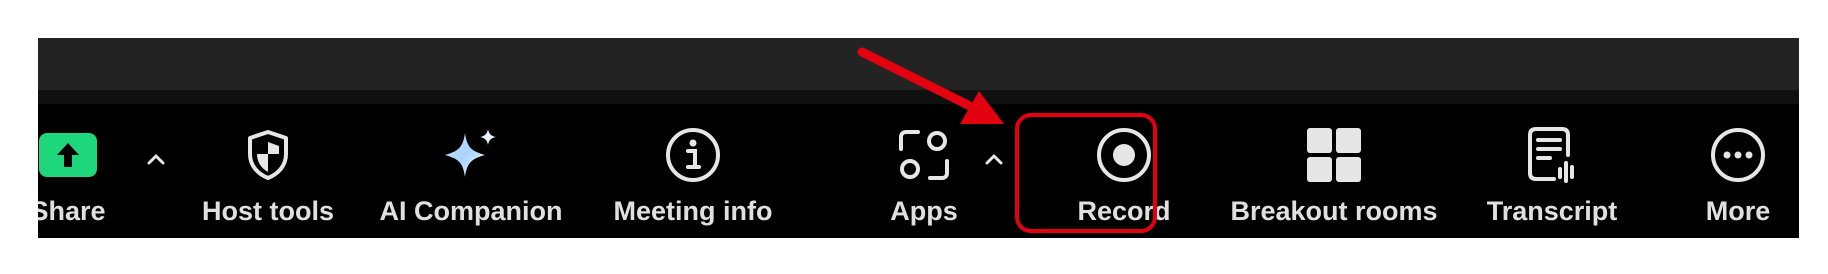 This screenshot has height=274, width=1828. I want to click on apps-icon, so click(924, 155).